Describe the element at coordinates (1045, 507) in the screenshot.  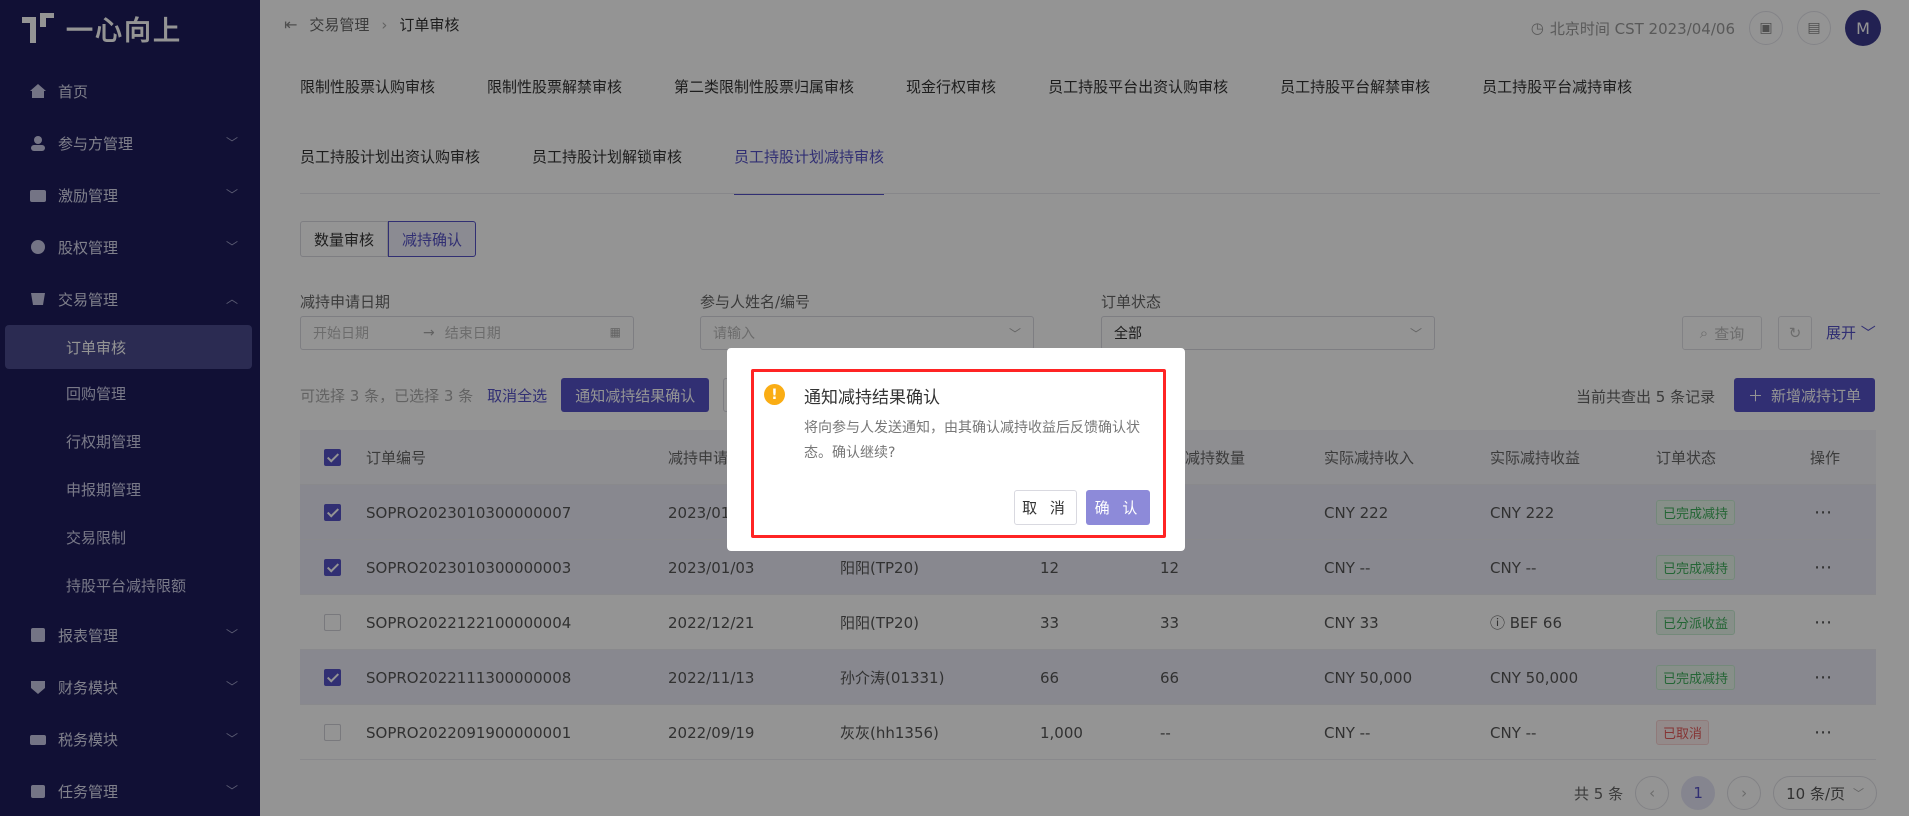
I see `cancel-button: 取 消` at that location.